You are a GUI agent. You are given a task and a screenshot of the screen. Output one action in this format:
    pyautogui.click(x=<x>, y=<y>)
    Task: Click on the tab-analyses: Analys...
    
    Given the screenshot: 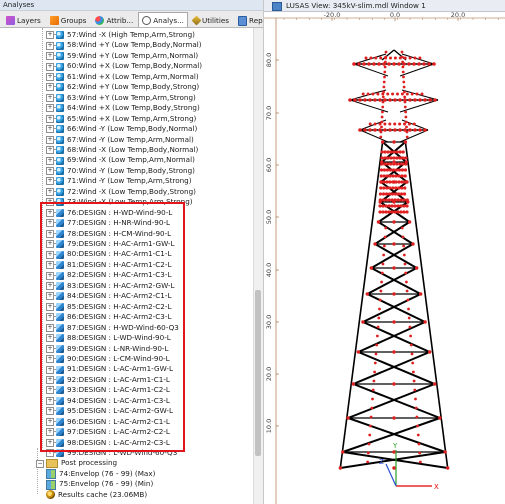 What is the action you would take?
    pyautogui.click(x=163, y=19)
    